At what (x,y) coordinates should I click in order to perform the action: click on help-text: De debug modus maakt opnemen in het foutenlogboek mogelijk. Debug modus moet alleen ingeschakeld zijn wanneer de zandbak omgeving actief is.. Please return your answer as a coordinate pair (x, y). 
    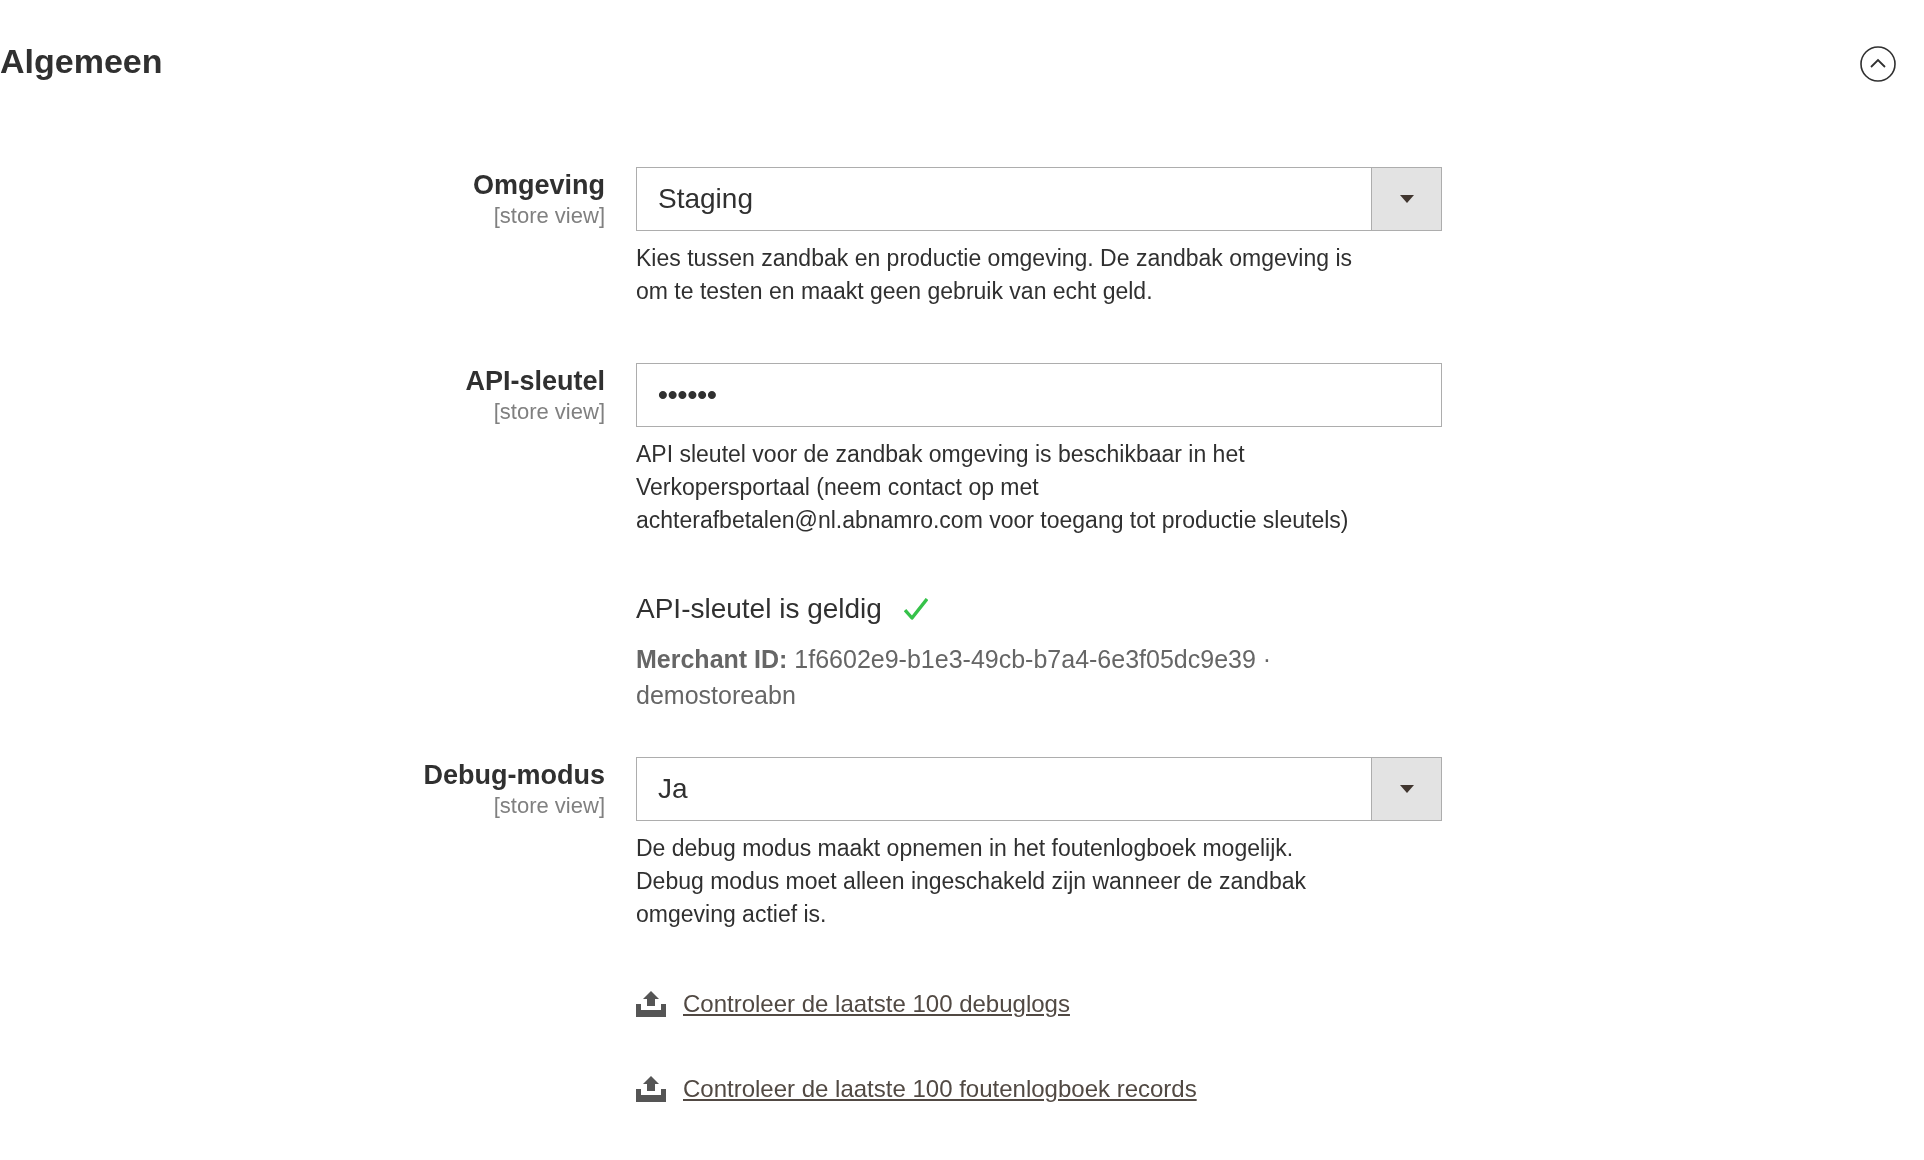
    Looking at the image, I should click on (971, 881).